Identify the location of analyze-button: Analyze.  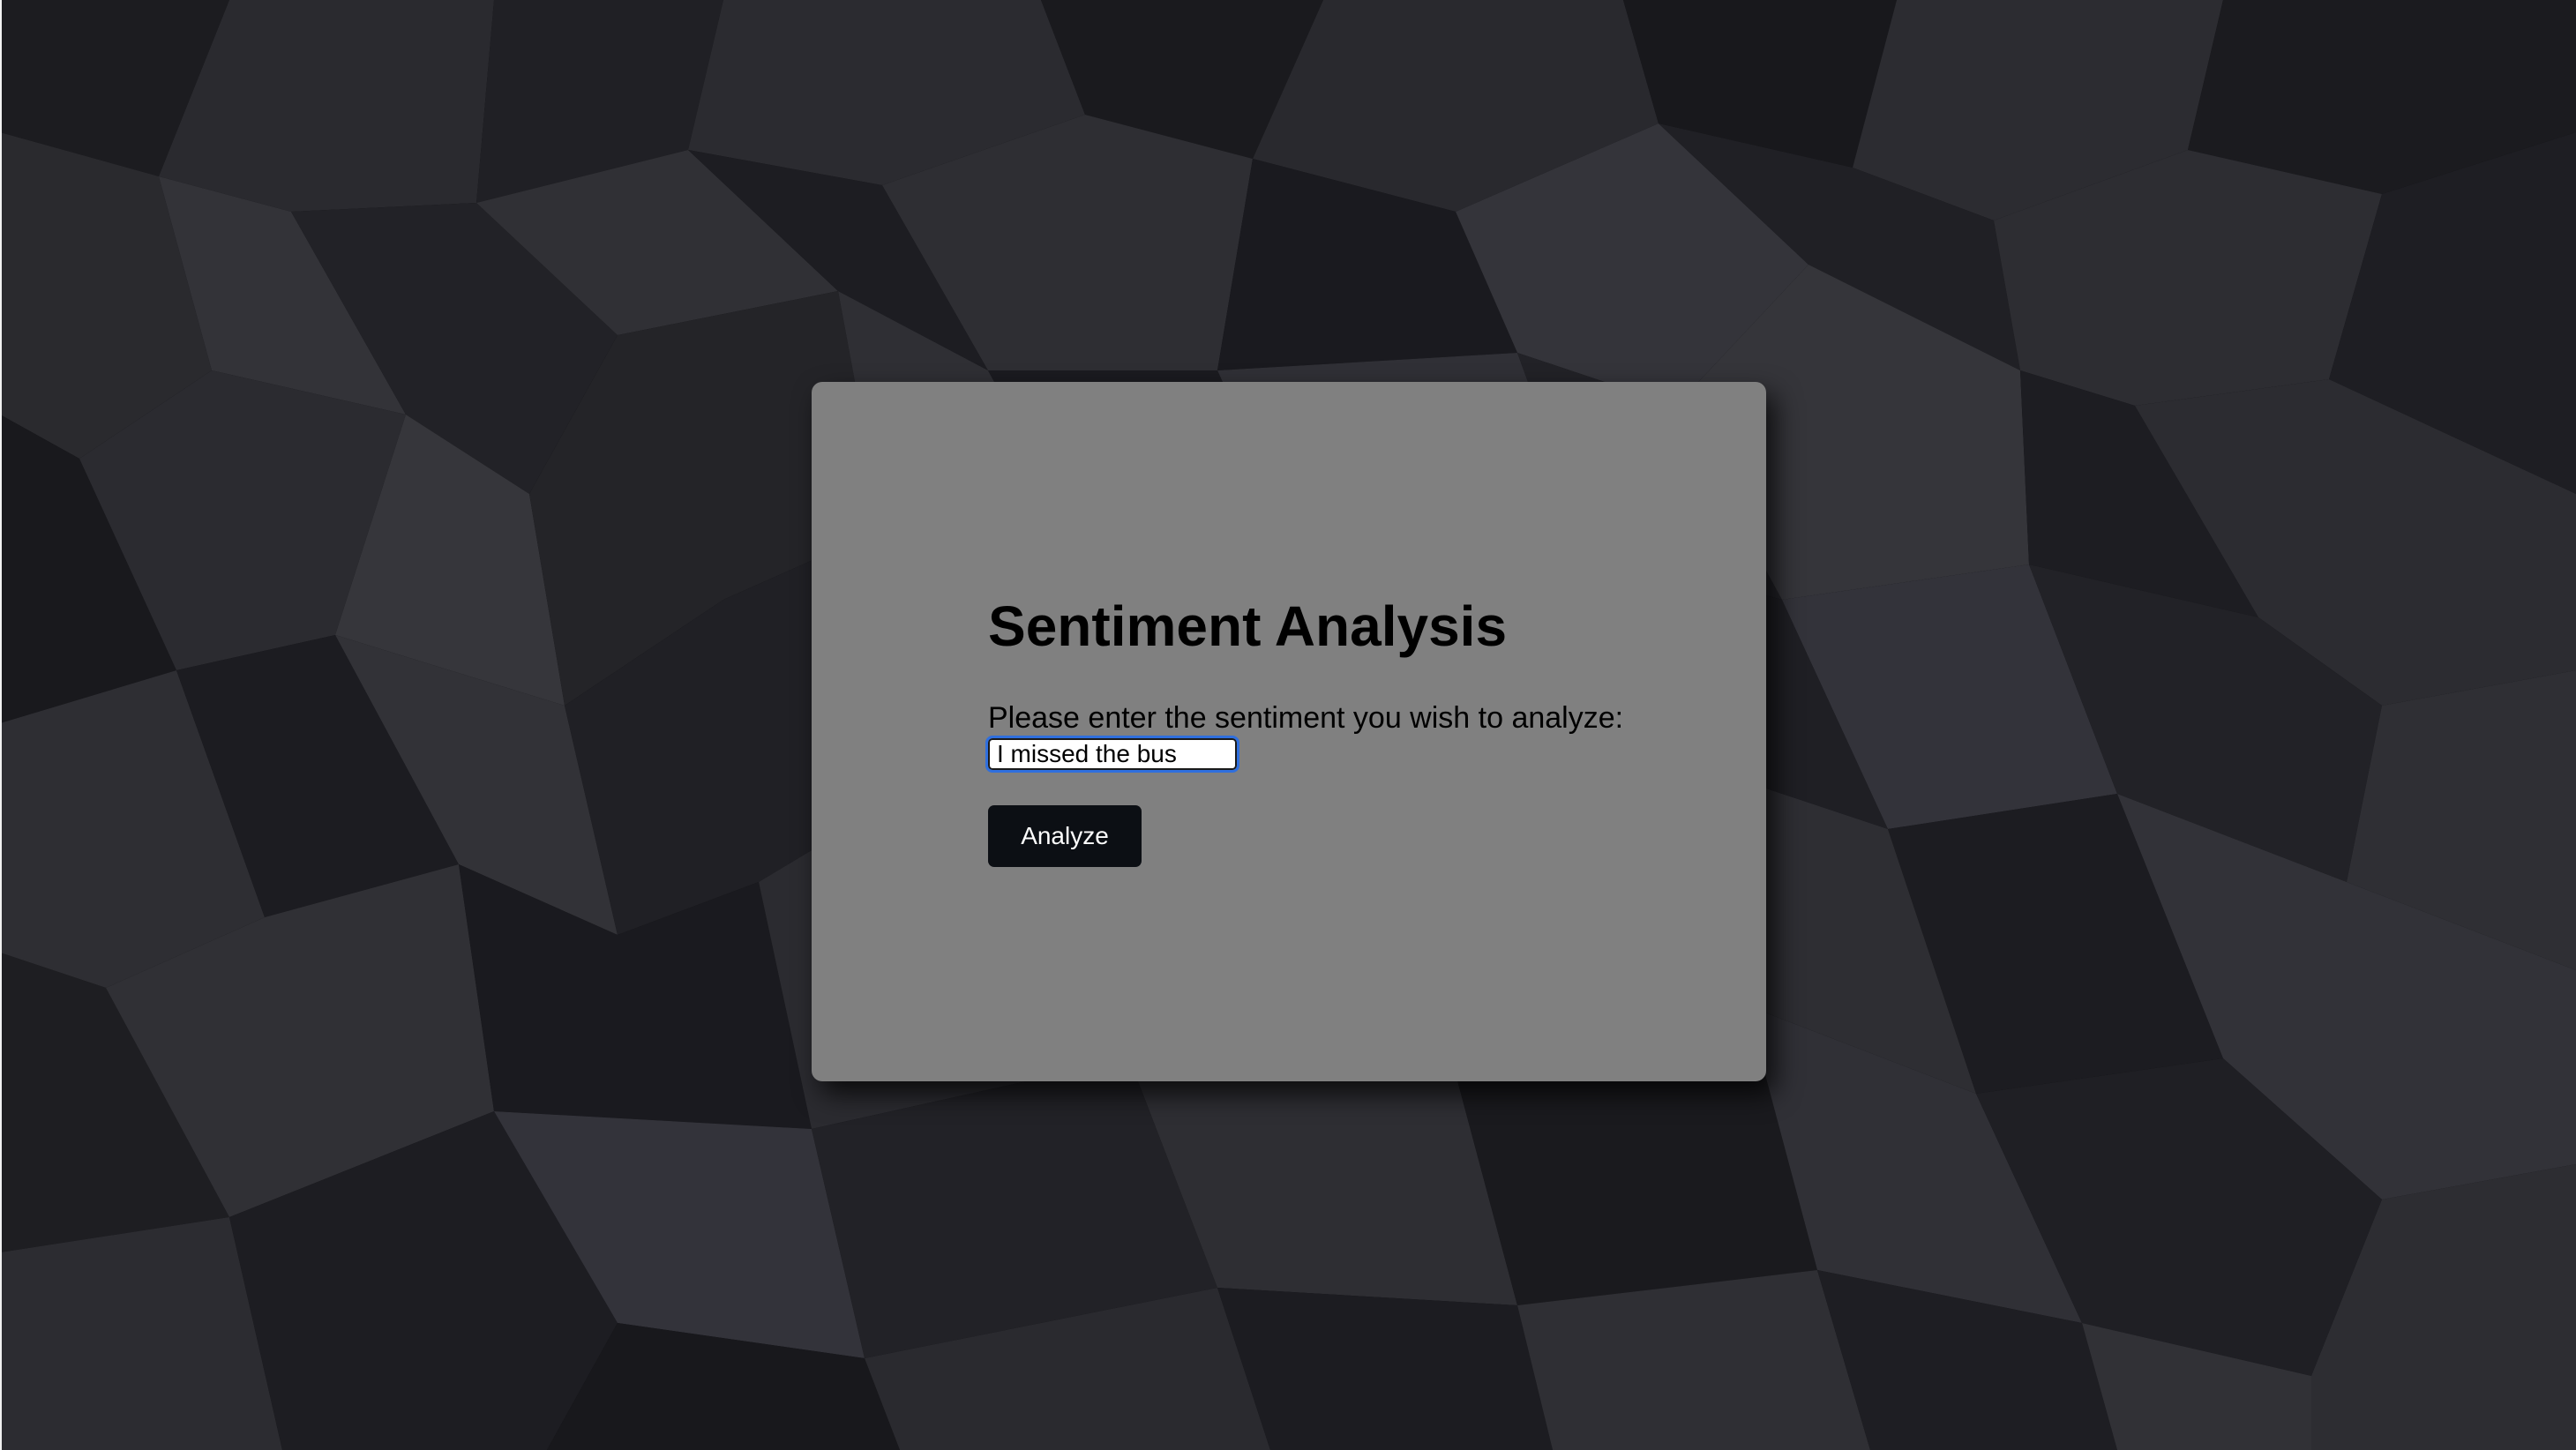
(1065, 836).